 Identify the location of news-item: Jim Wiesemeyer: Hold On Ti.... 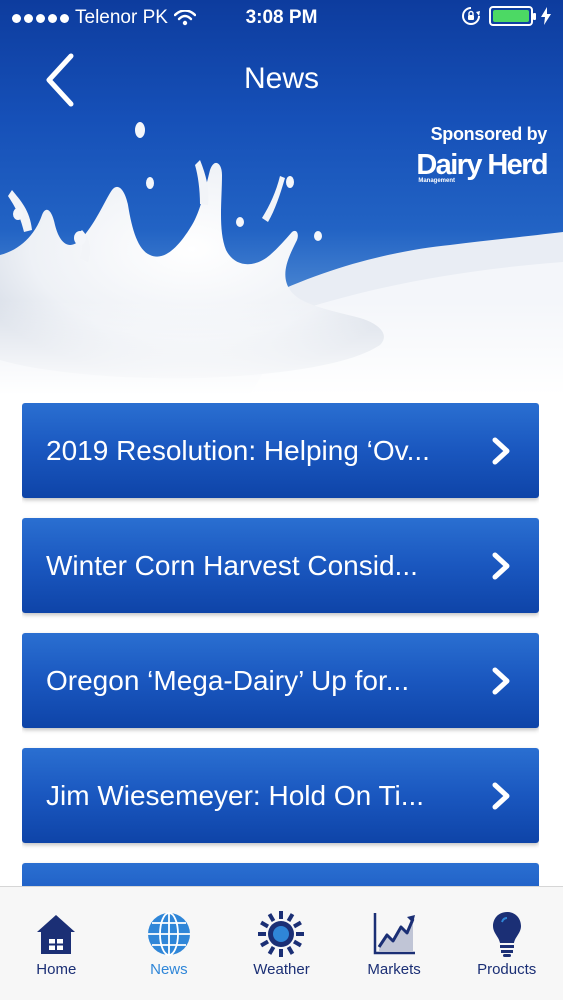
(280, 795).